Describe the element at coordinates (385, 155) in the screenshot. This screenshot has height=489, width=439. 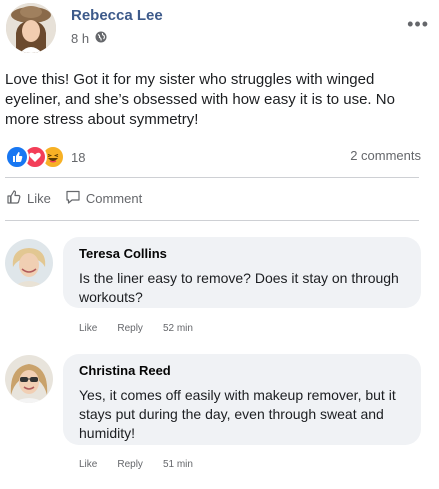
I see `comments-count-link: 2 comments` at that location.